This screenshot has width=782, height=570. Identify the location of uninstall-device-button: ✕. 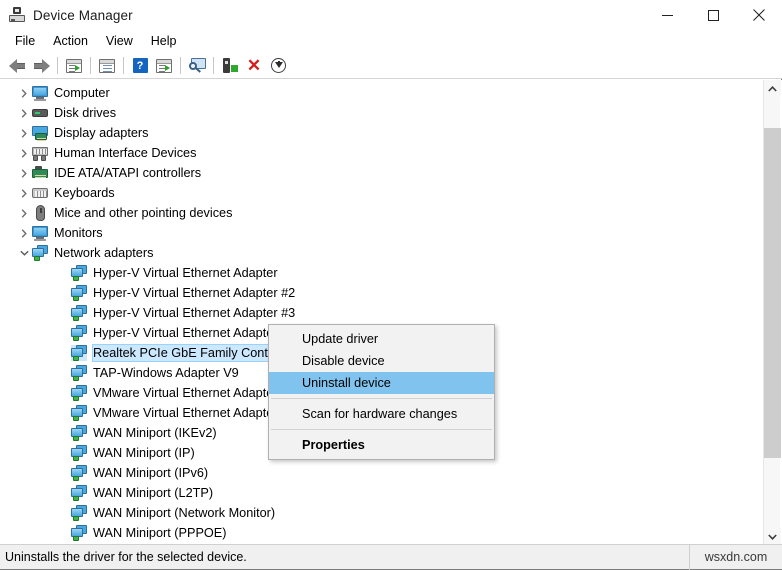
(254, 66).